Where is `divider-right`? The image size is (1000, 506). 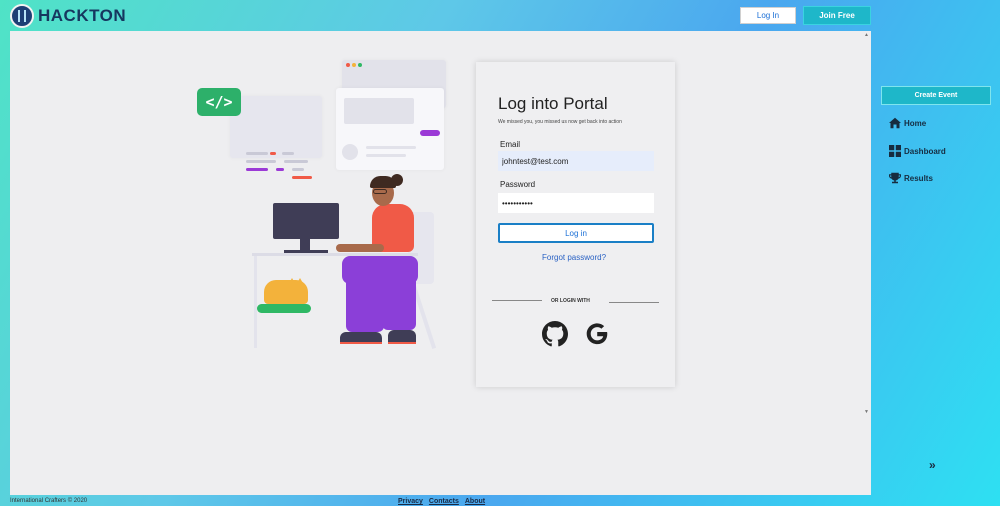
divider-right is located at coordinates (634, 302).